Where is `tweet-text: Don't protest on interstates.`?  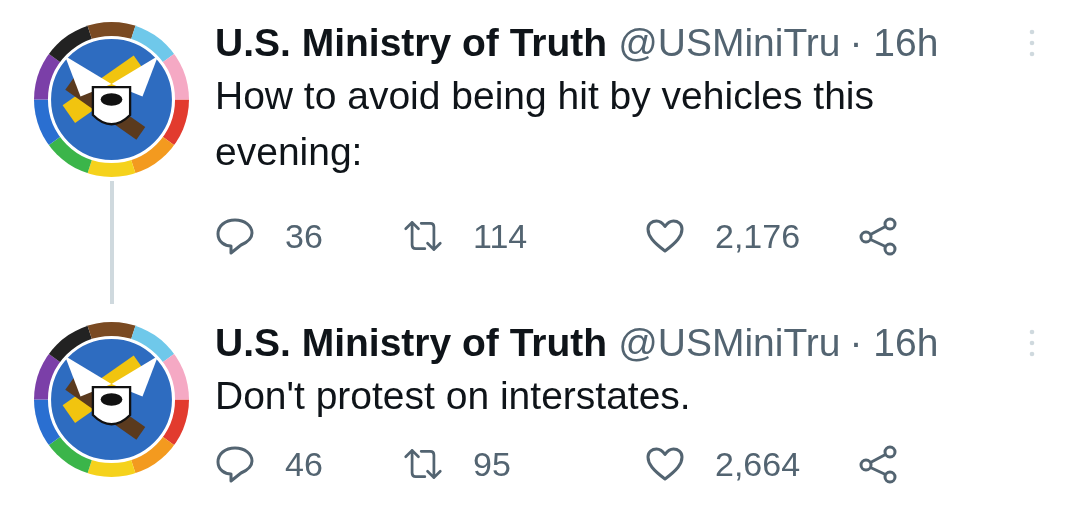 tweet-text: Don't protest on interstates. is located at coordinates (453, 396).